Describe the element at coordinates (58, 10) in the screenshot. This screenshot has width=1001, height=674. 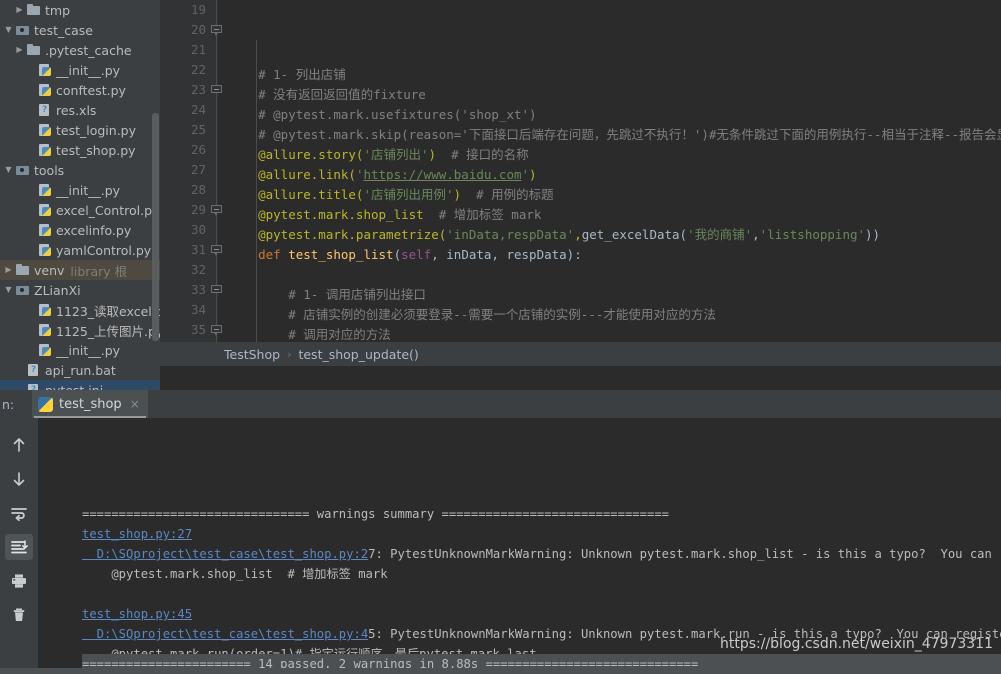
I see `tree-item-label: tmp` at that location.